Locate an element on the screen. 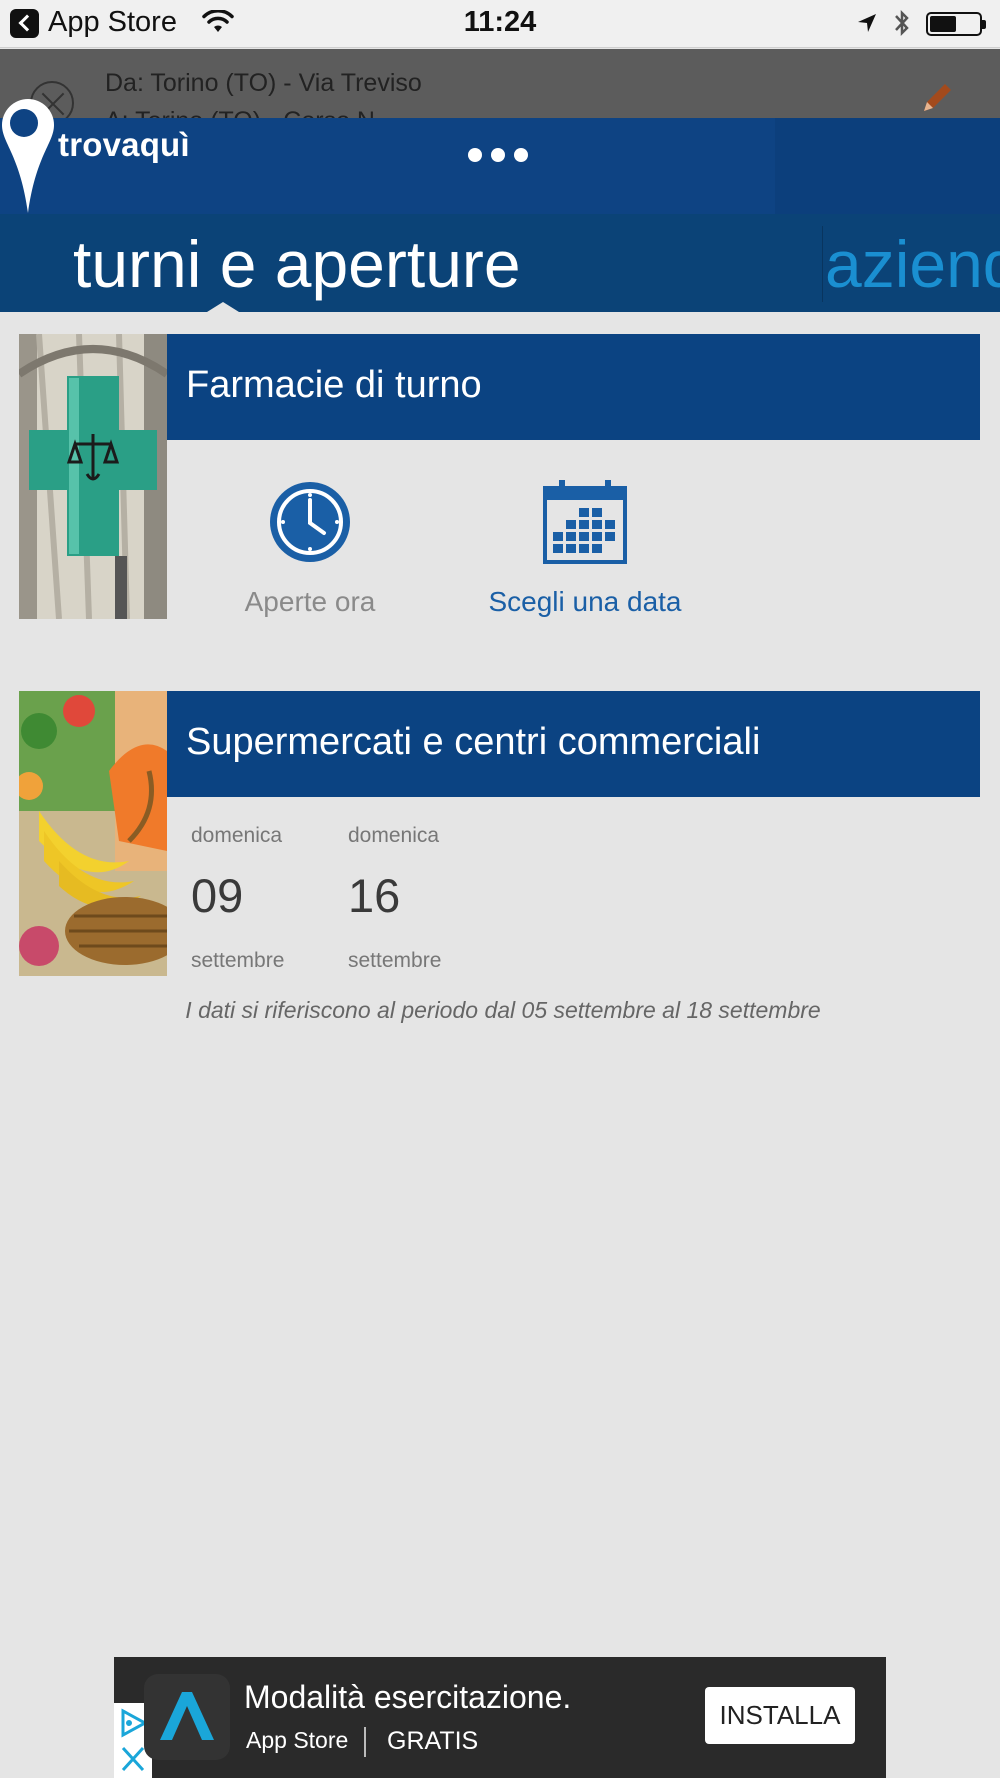 The width and height of the screenshot is (1000, 1778). date-item-1: domenica 09 settembre is located at coordinates (251, 898).